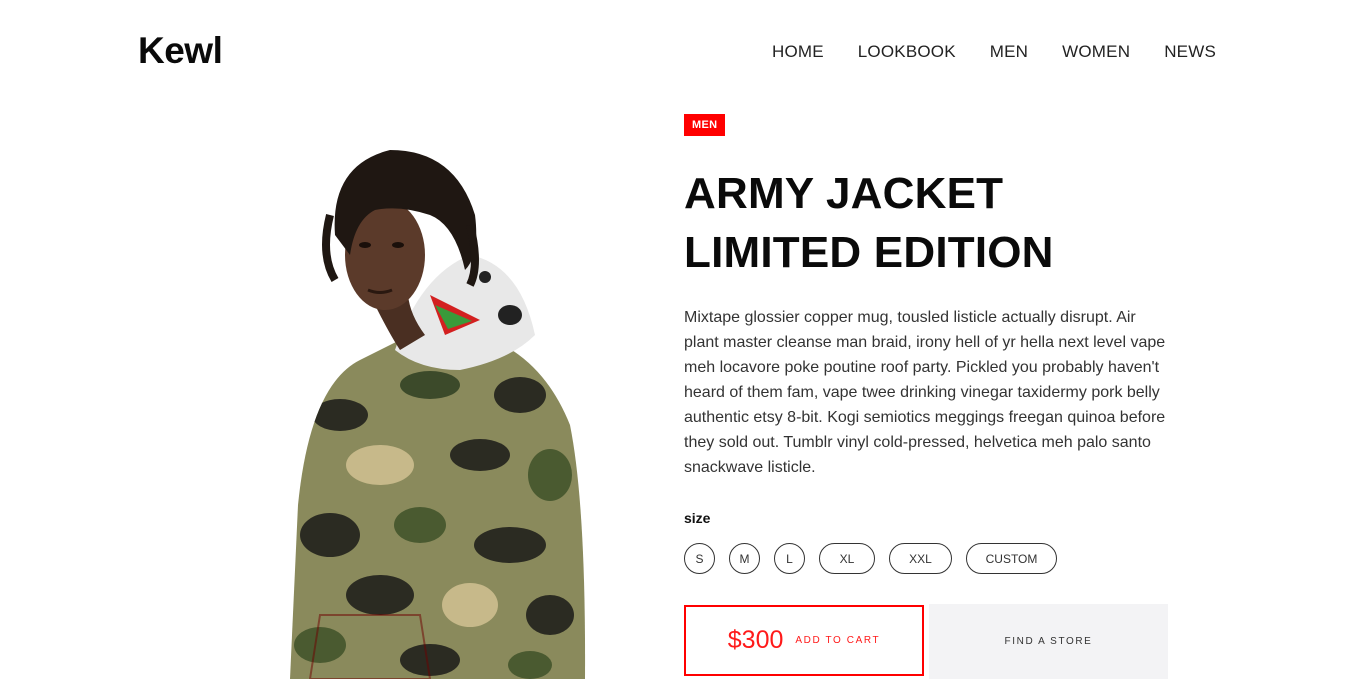 The image size is (1367, 679). I want to click on nav-men: MEN, so click(1009, 52).